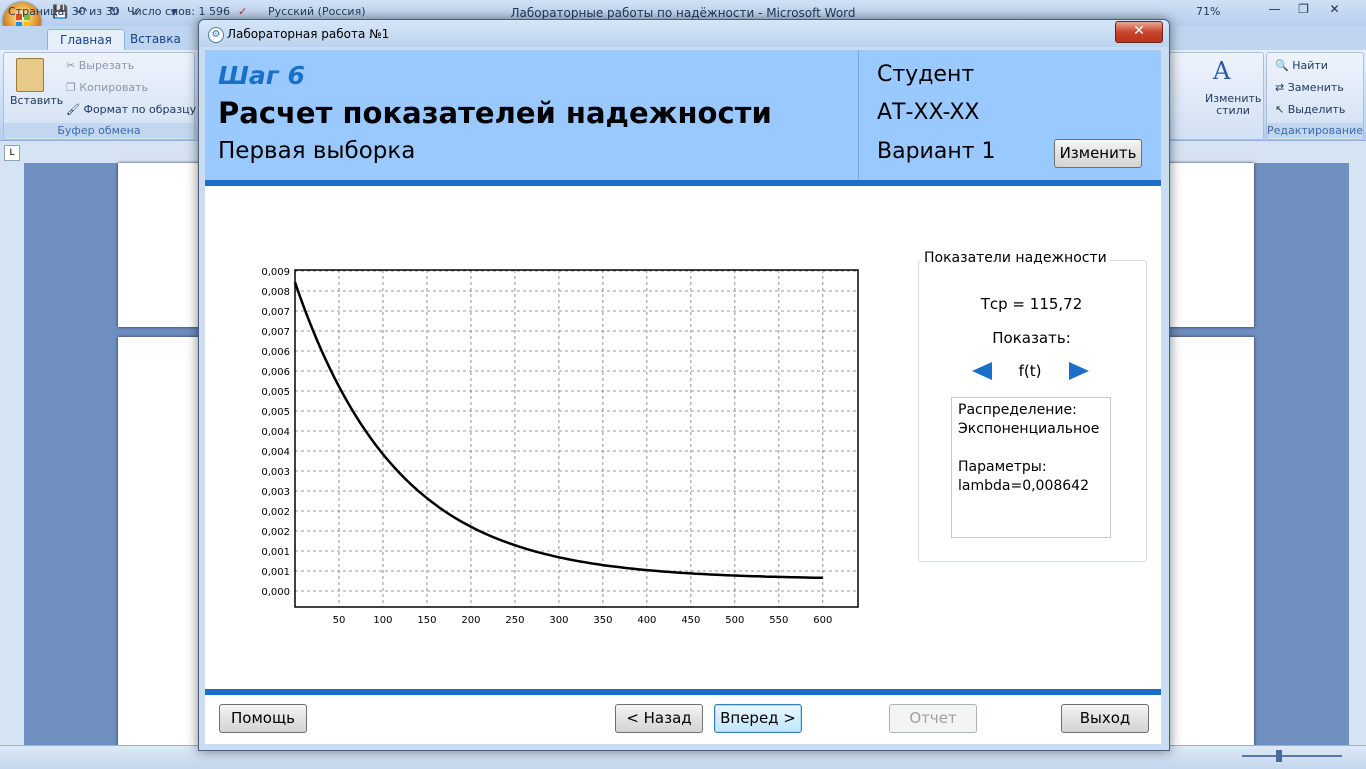 This screenshot has width=1366, height=769. What do you see at coordinates (495, 113) in the screenshot?
I see `step-title: Расчет показателей надежности` at bounding box center [495, 113].